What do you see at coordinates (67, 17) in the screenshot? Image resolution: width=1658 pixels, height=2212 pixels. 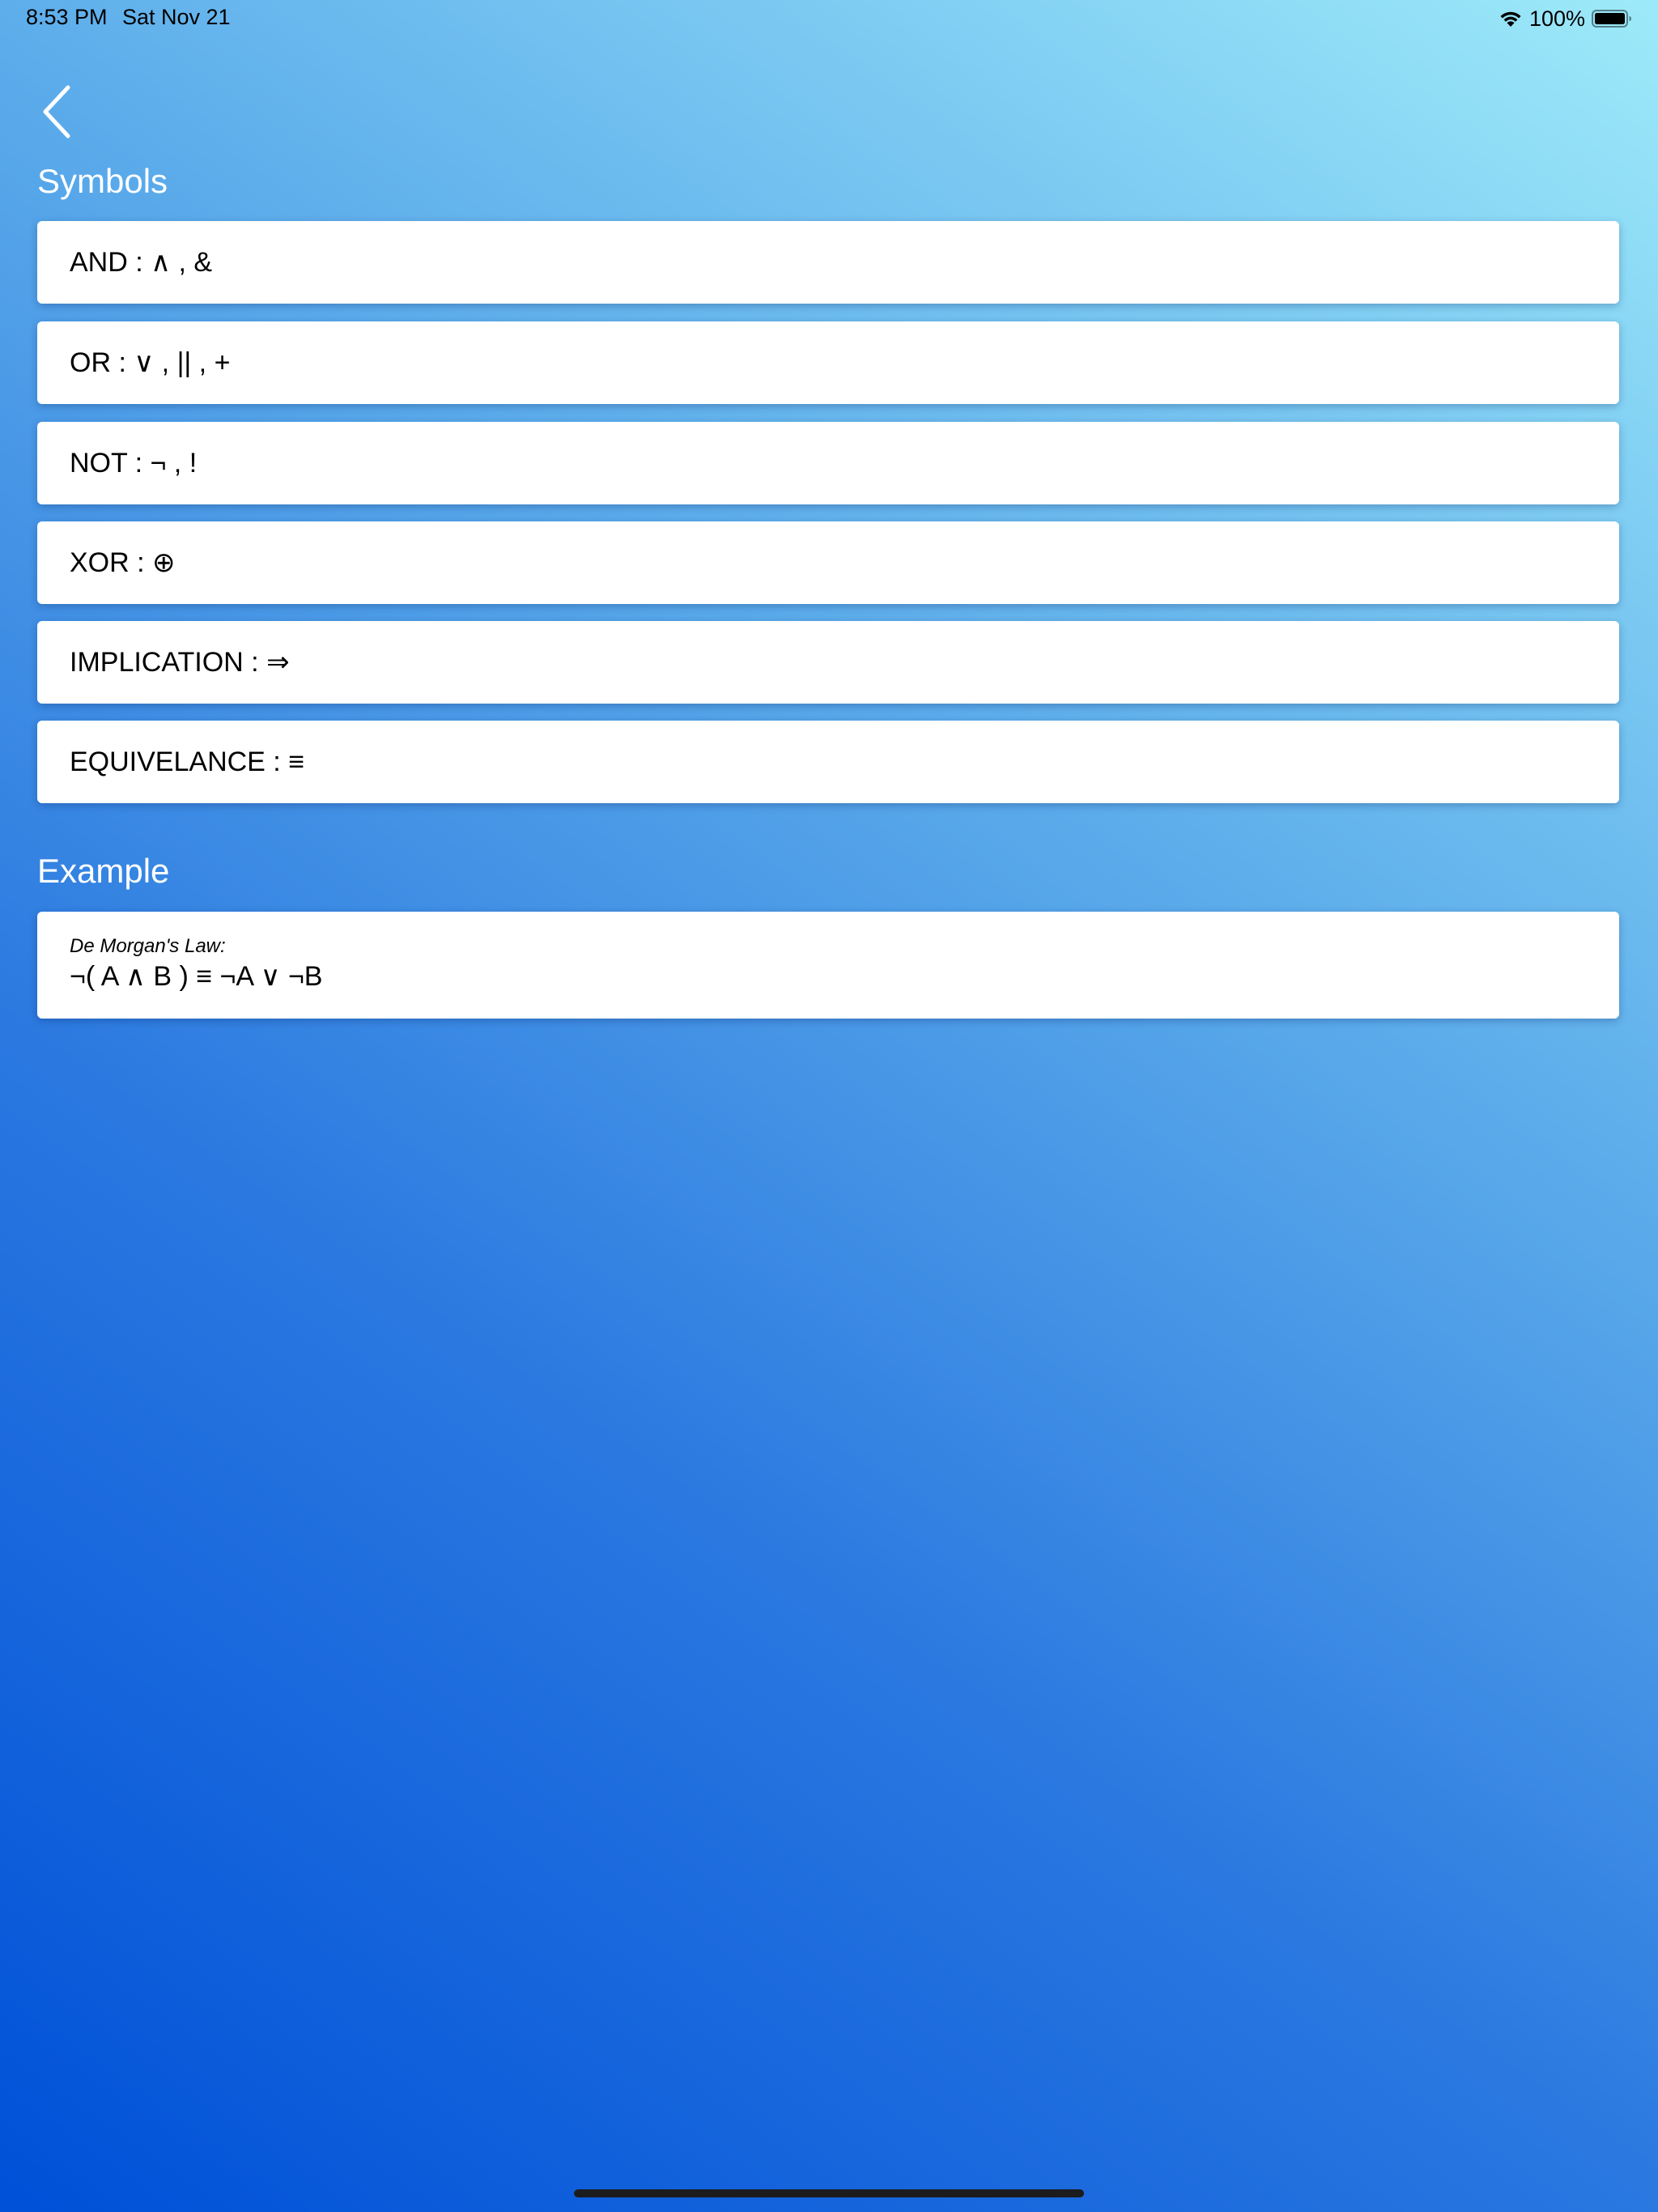 I see `status-time: 8:53 PM` at bounding box center [67, 17].